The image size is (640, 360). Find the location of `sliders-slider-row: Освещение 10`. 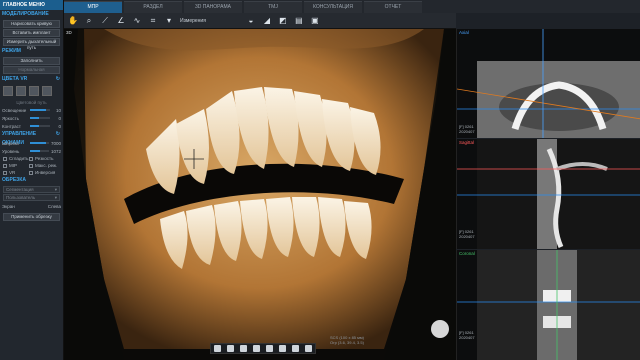

sliders-slider-row: Освещение 10 is located at coordinates (31, 110).